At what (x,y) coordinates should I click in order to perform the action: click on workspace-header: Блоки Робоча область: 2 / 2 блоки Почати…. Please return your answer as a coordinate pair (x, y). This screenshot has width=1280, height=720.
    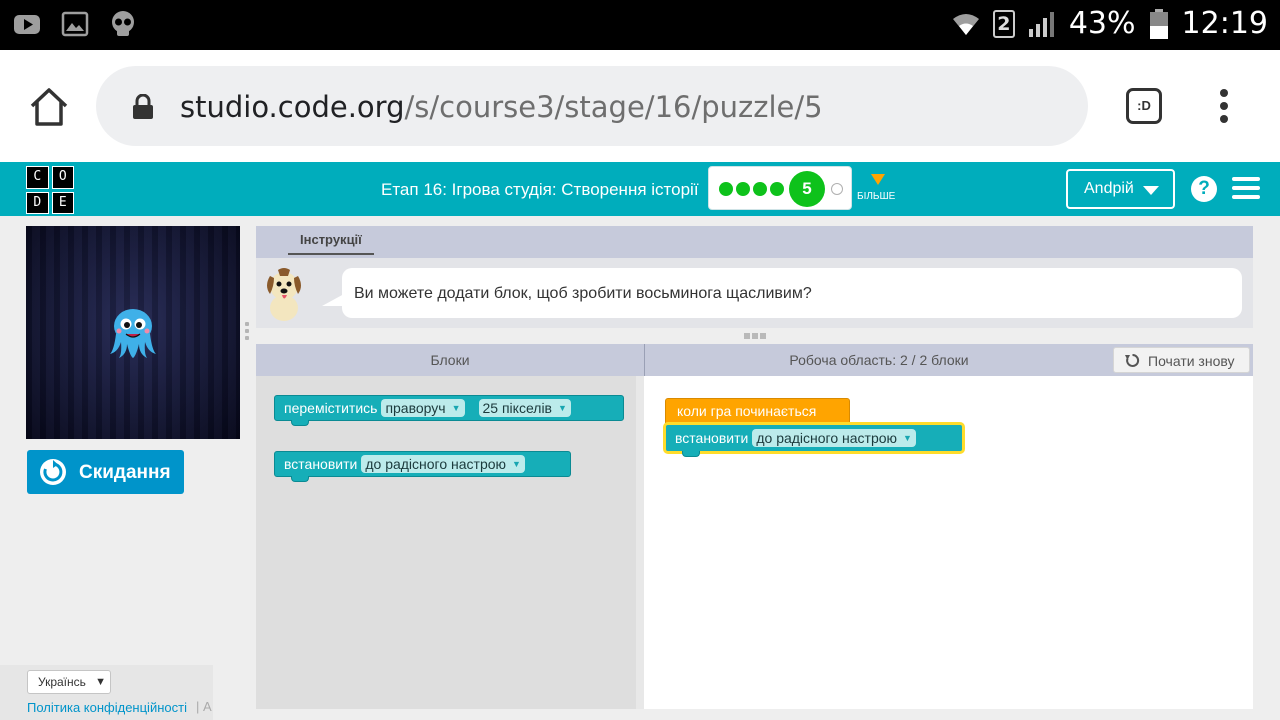
    Looking at the image, I should click on (754, 360).